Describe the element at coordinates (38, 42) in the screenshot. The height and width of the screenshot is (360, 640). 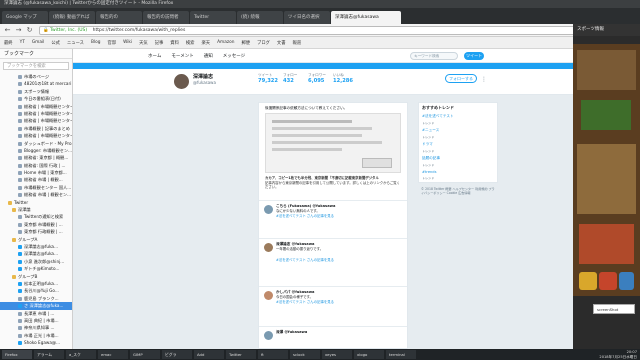
I see `bookmark-toolbar-item: Gmail` at that location.